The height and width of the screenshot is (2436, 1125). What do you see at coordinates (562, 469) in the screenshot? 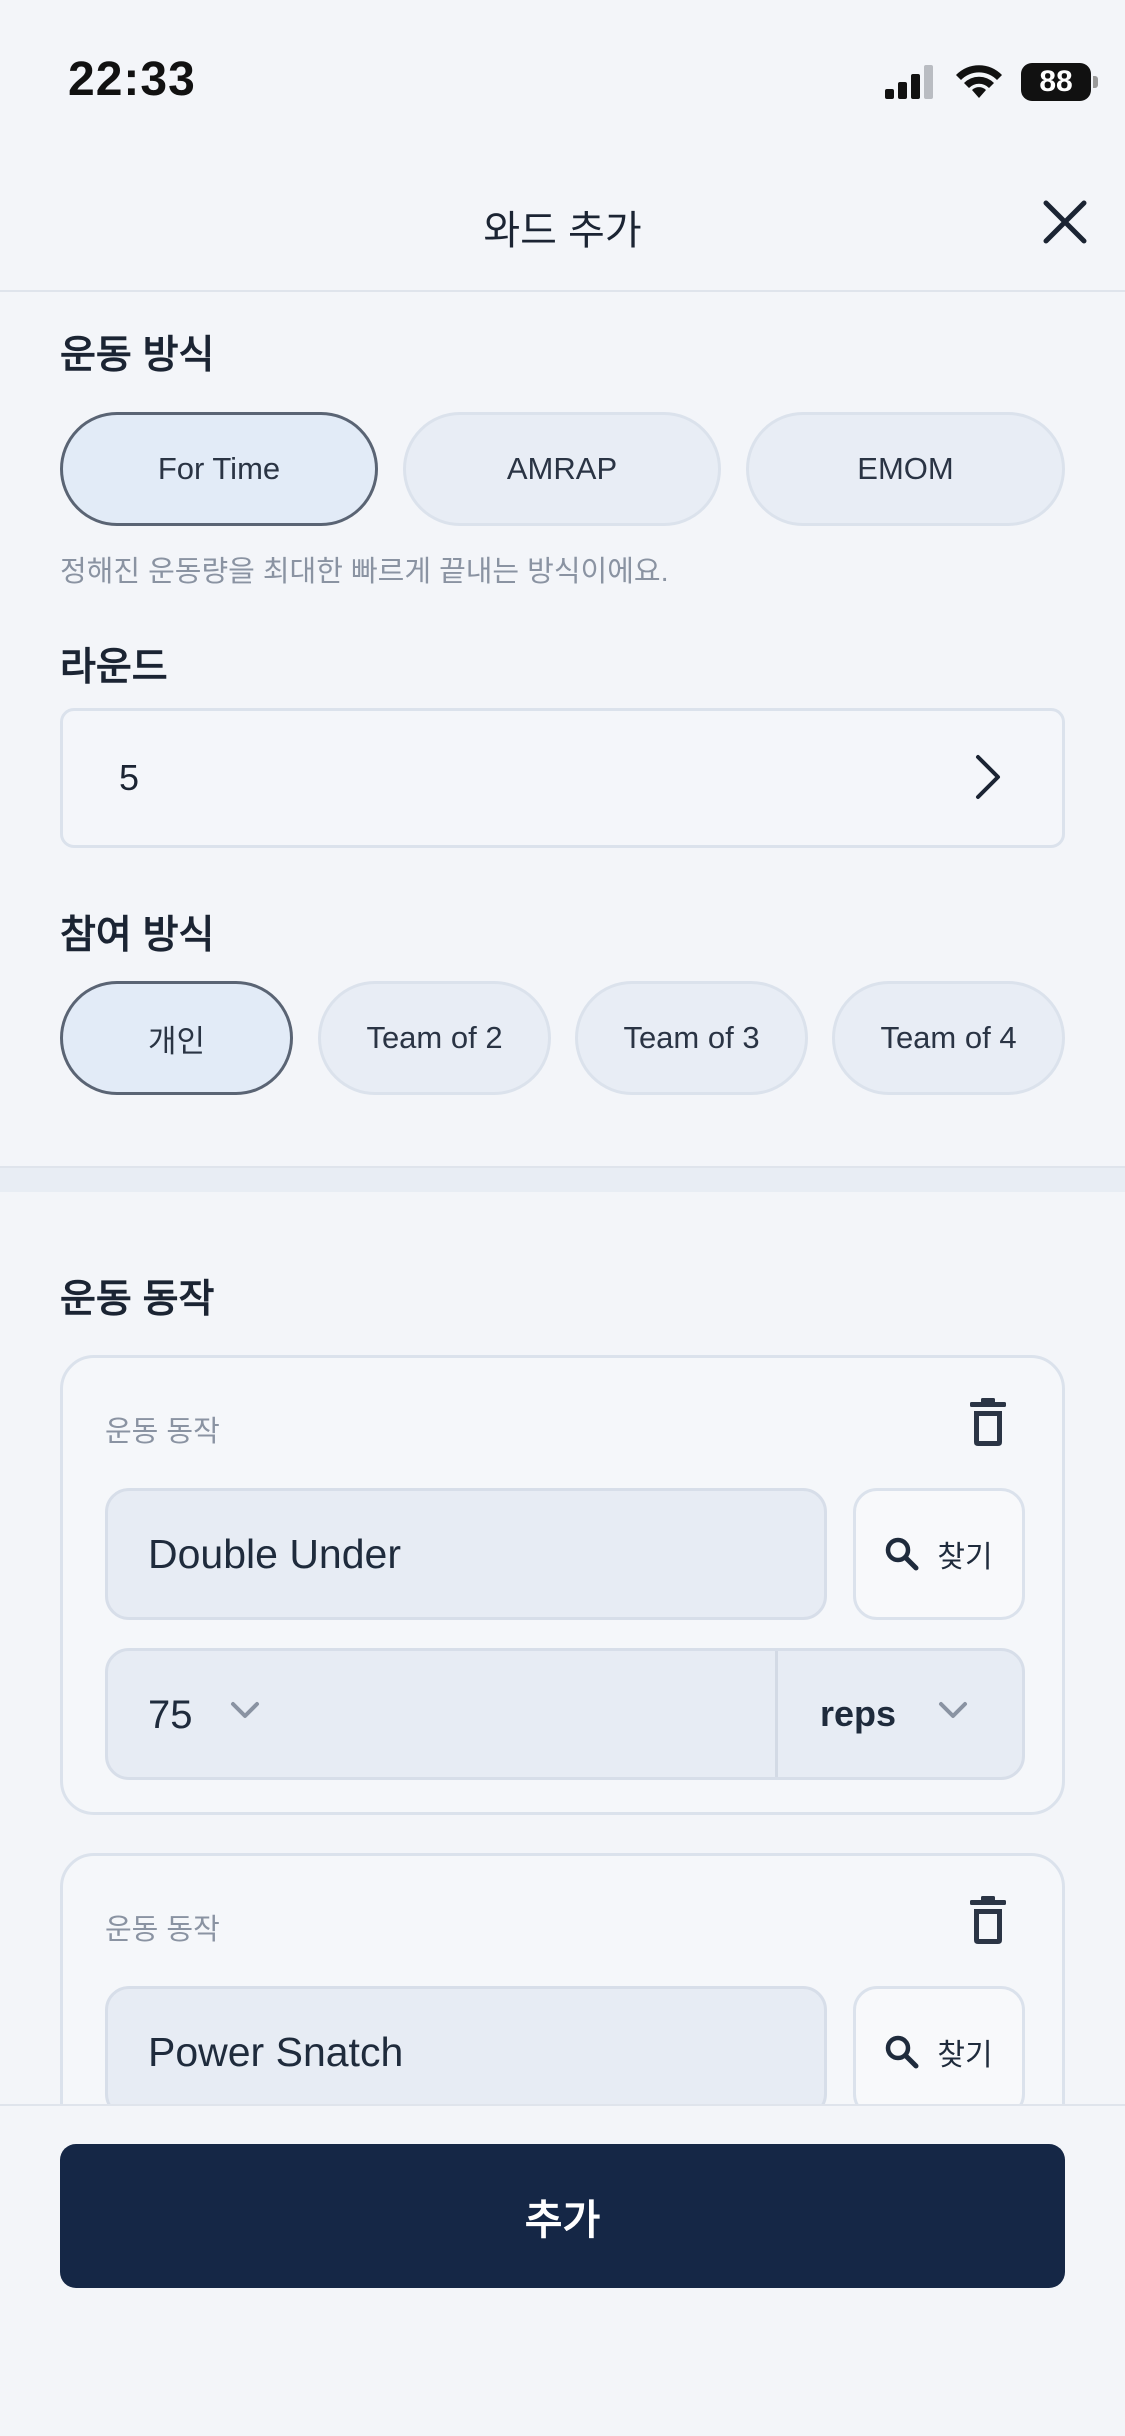
I see `workout-type-option-amrap: AMRAP` at bounding box center [562, 469].